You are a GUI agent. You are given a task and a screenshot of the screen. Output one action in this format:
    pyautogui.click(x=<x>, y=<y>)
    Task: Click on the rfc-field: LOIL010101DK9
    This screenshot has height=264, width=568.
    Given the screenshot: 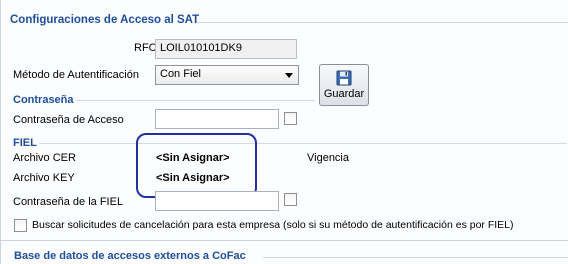 What is the action you would take?
    pyautogui.click(x=226, y=49)
    